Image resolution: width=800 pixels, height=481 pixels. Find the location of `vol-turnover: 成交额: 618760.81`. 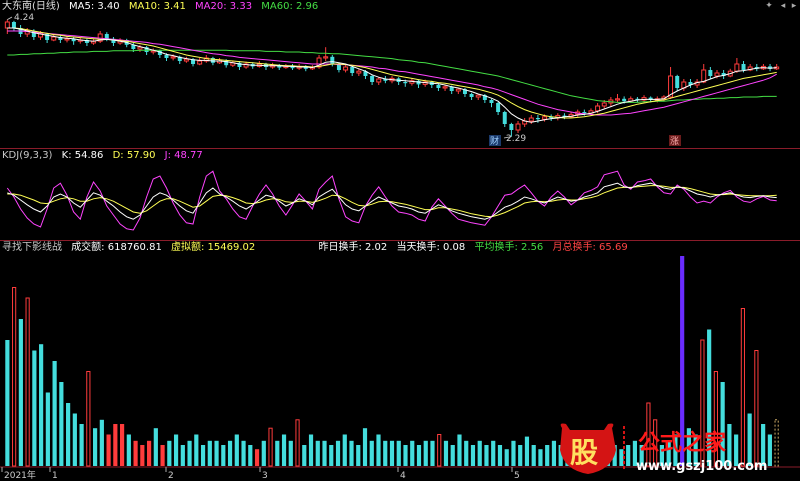

vol-turnover: 成交额: 618760.81 is located at coordinates (116, 247).